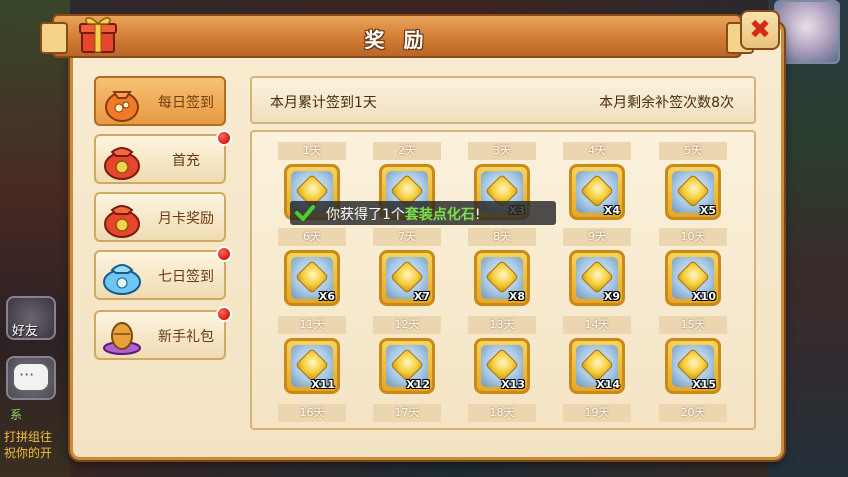 The height and width of the screenshot is (477, 848). I want to click on reward-item-slot: X8, so click(502, 278).